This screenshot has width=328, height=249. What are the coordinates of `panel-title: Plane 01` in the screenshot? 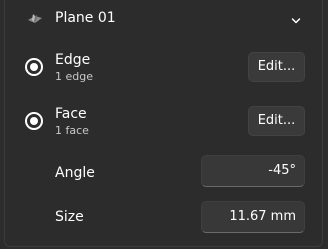 It's located at (85, 18).